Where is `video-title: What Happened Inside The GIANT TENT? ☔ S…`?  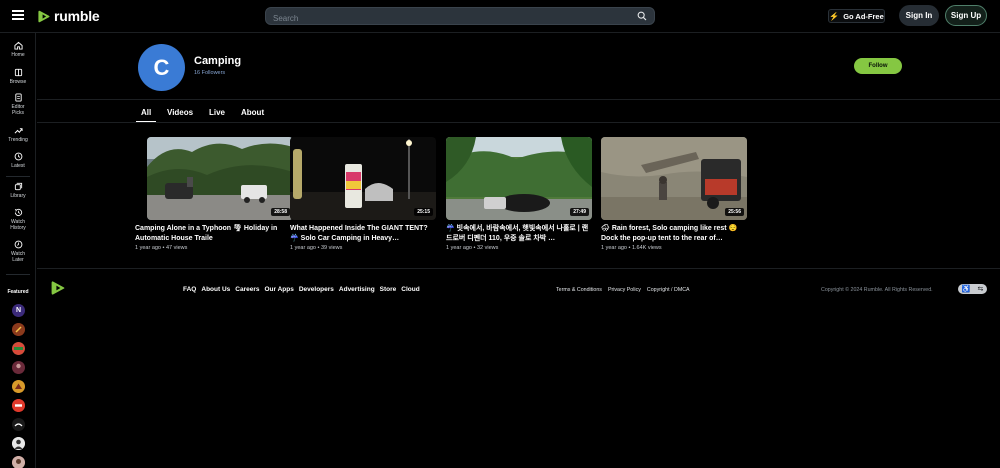
video-title: What Happened Inside The GIANT TENT? ☔ S… is located at coordinates (363, 233).